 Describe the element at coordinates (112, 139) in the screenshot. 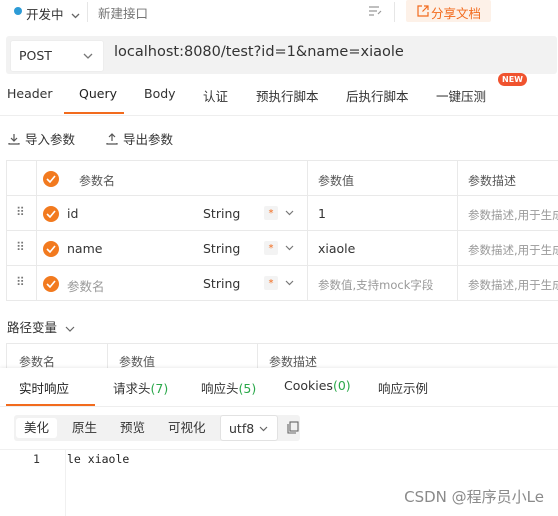

I see `upload-icon` at that location.